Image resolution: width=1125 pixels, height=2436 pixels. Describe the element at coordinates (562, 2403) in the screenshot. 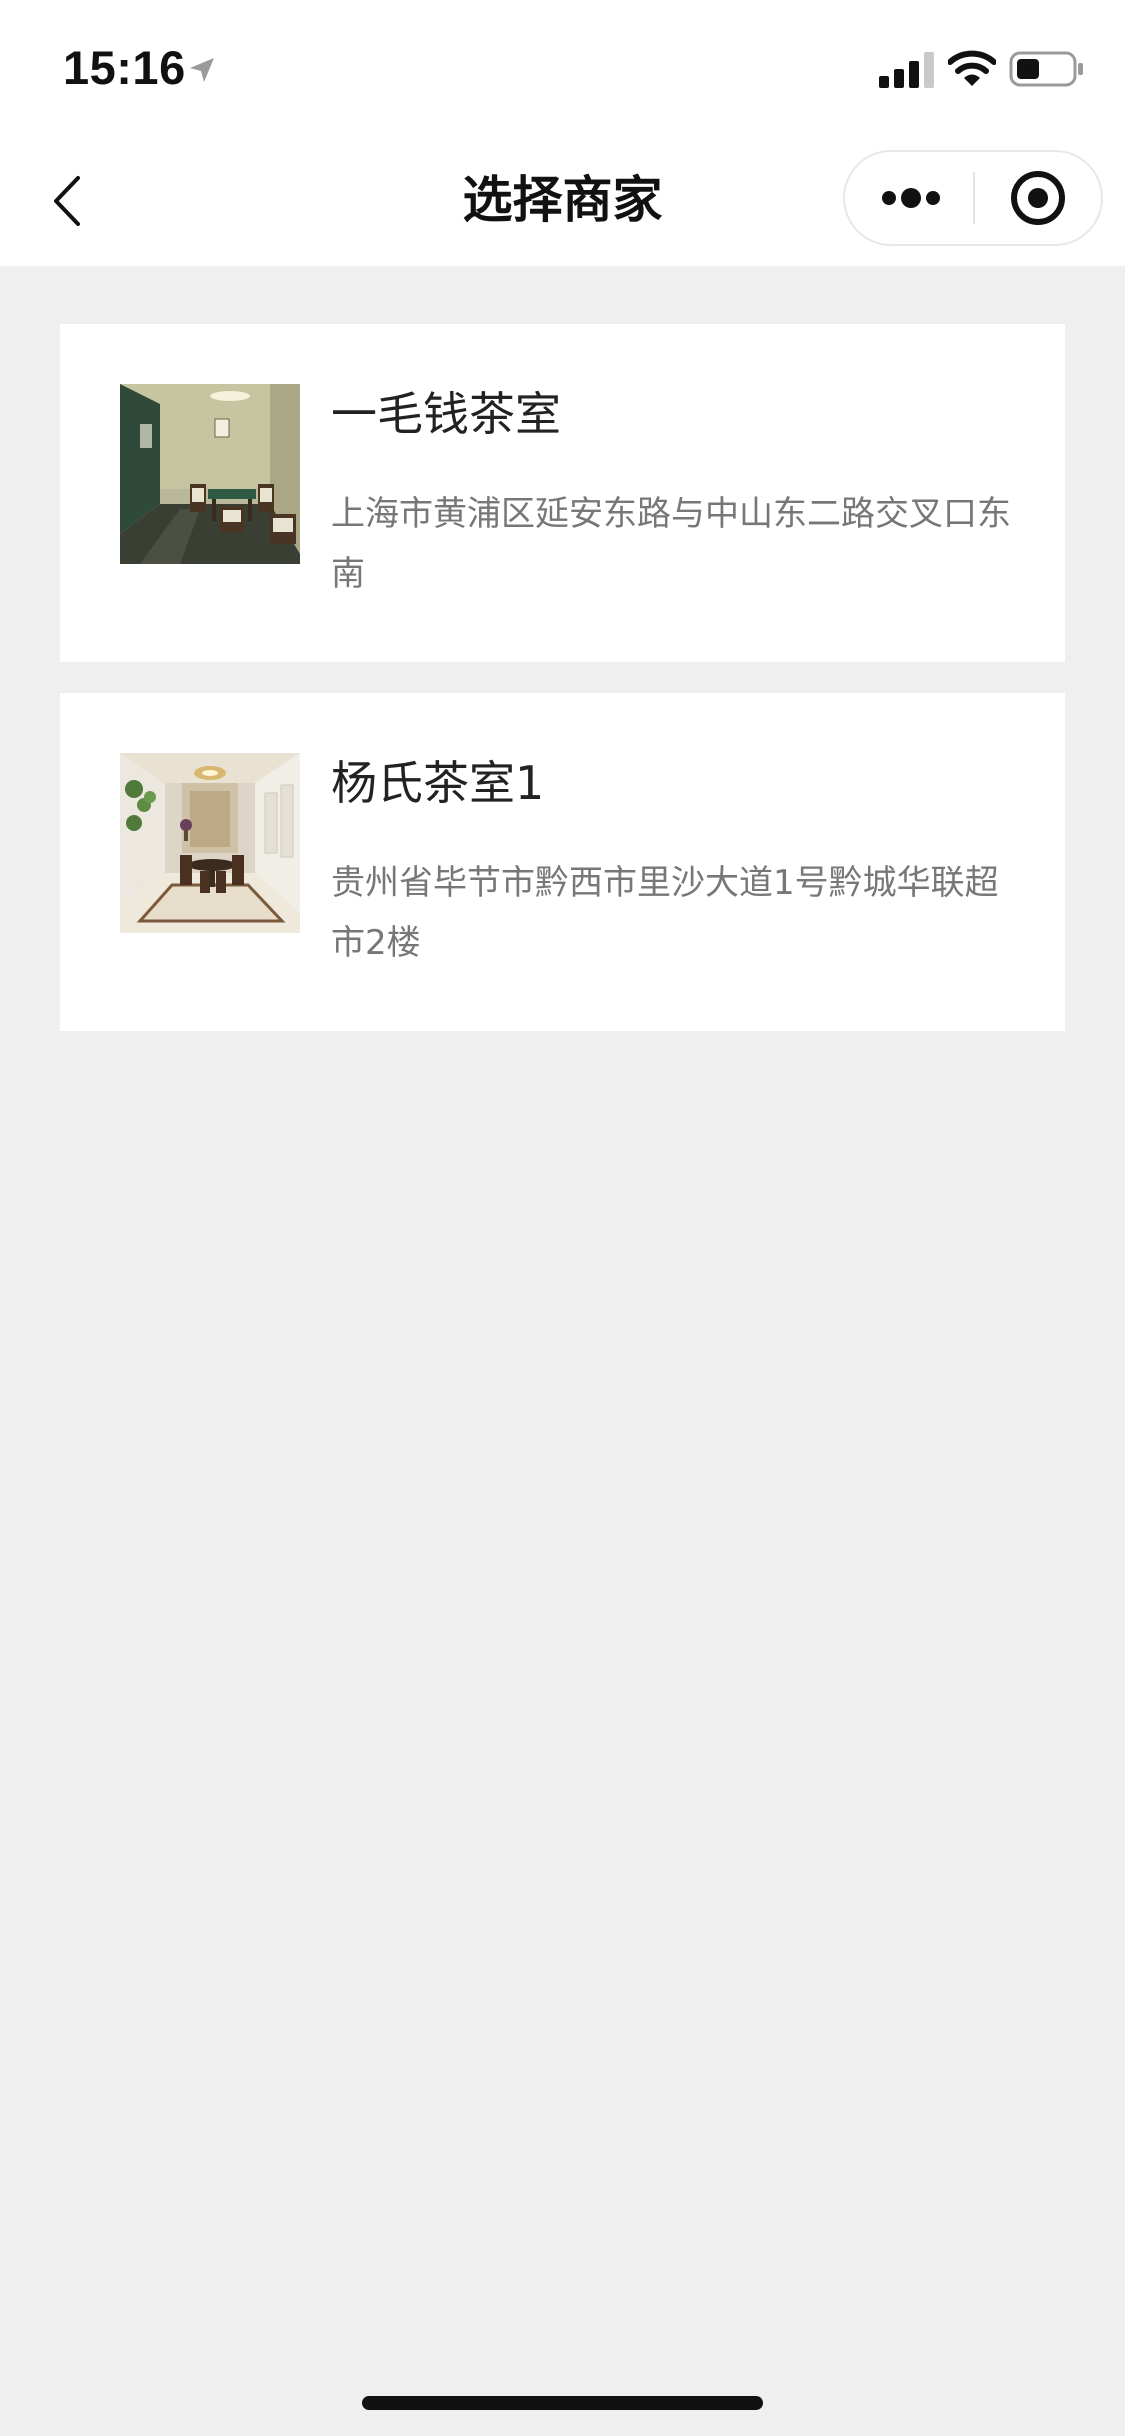

I see `home-indicator` at that location.